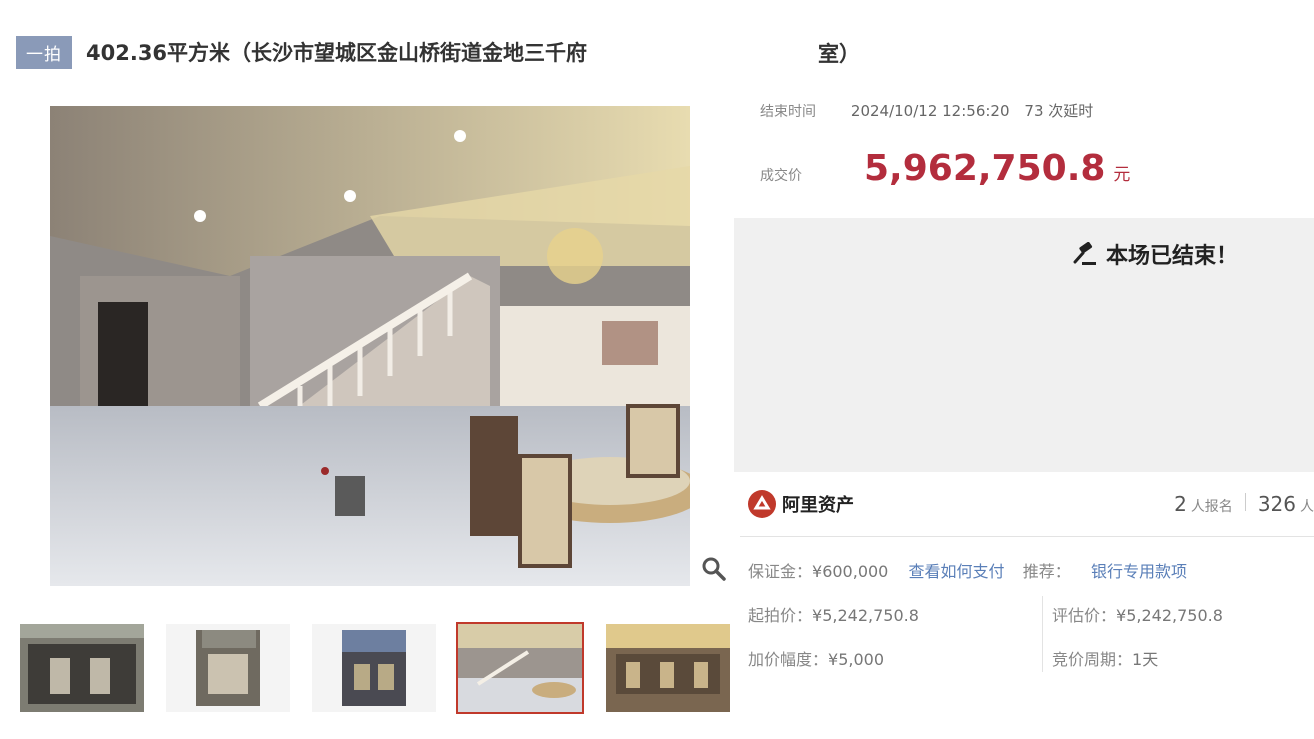 This screenshot has height=739, width=1314. Describe the element at coordinates (1122, 175) in the screenshot. I see `price-unit: 元` at that location.